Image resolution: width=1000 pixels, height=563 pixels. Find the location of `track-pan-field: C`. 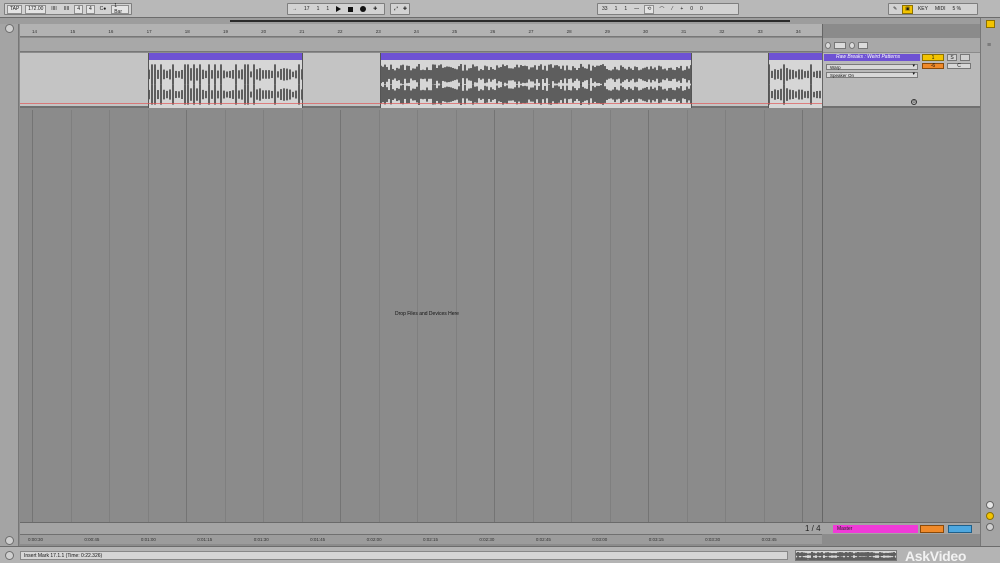

track-pan-field: C is located at coordinates (959, 66).